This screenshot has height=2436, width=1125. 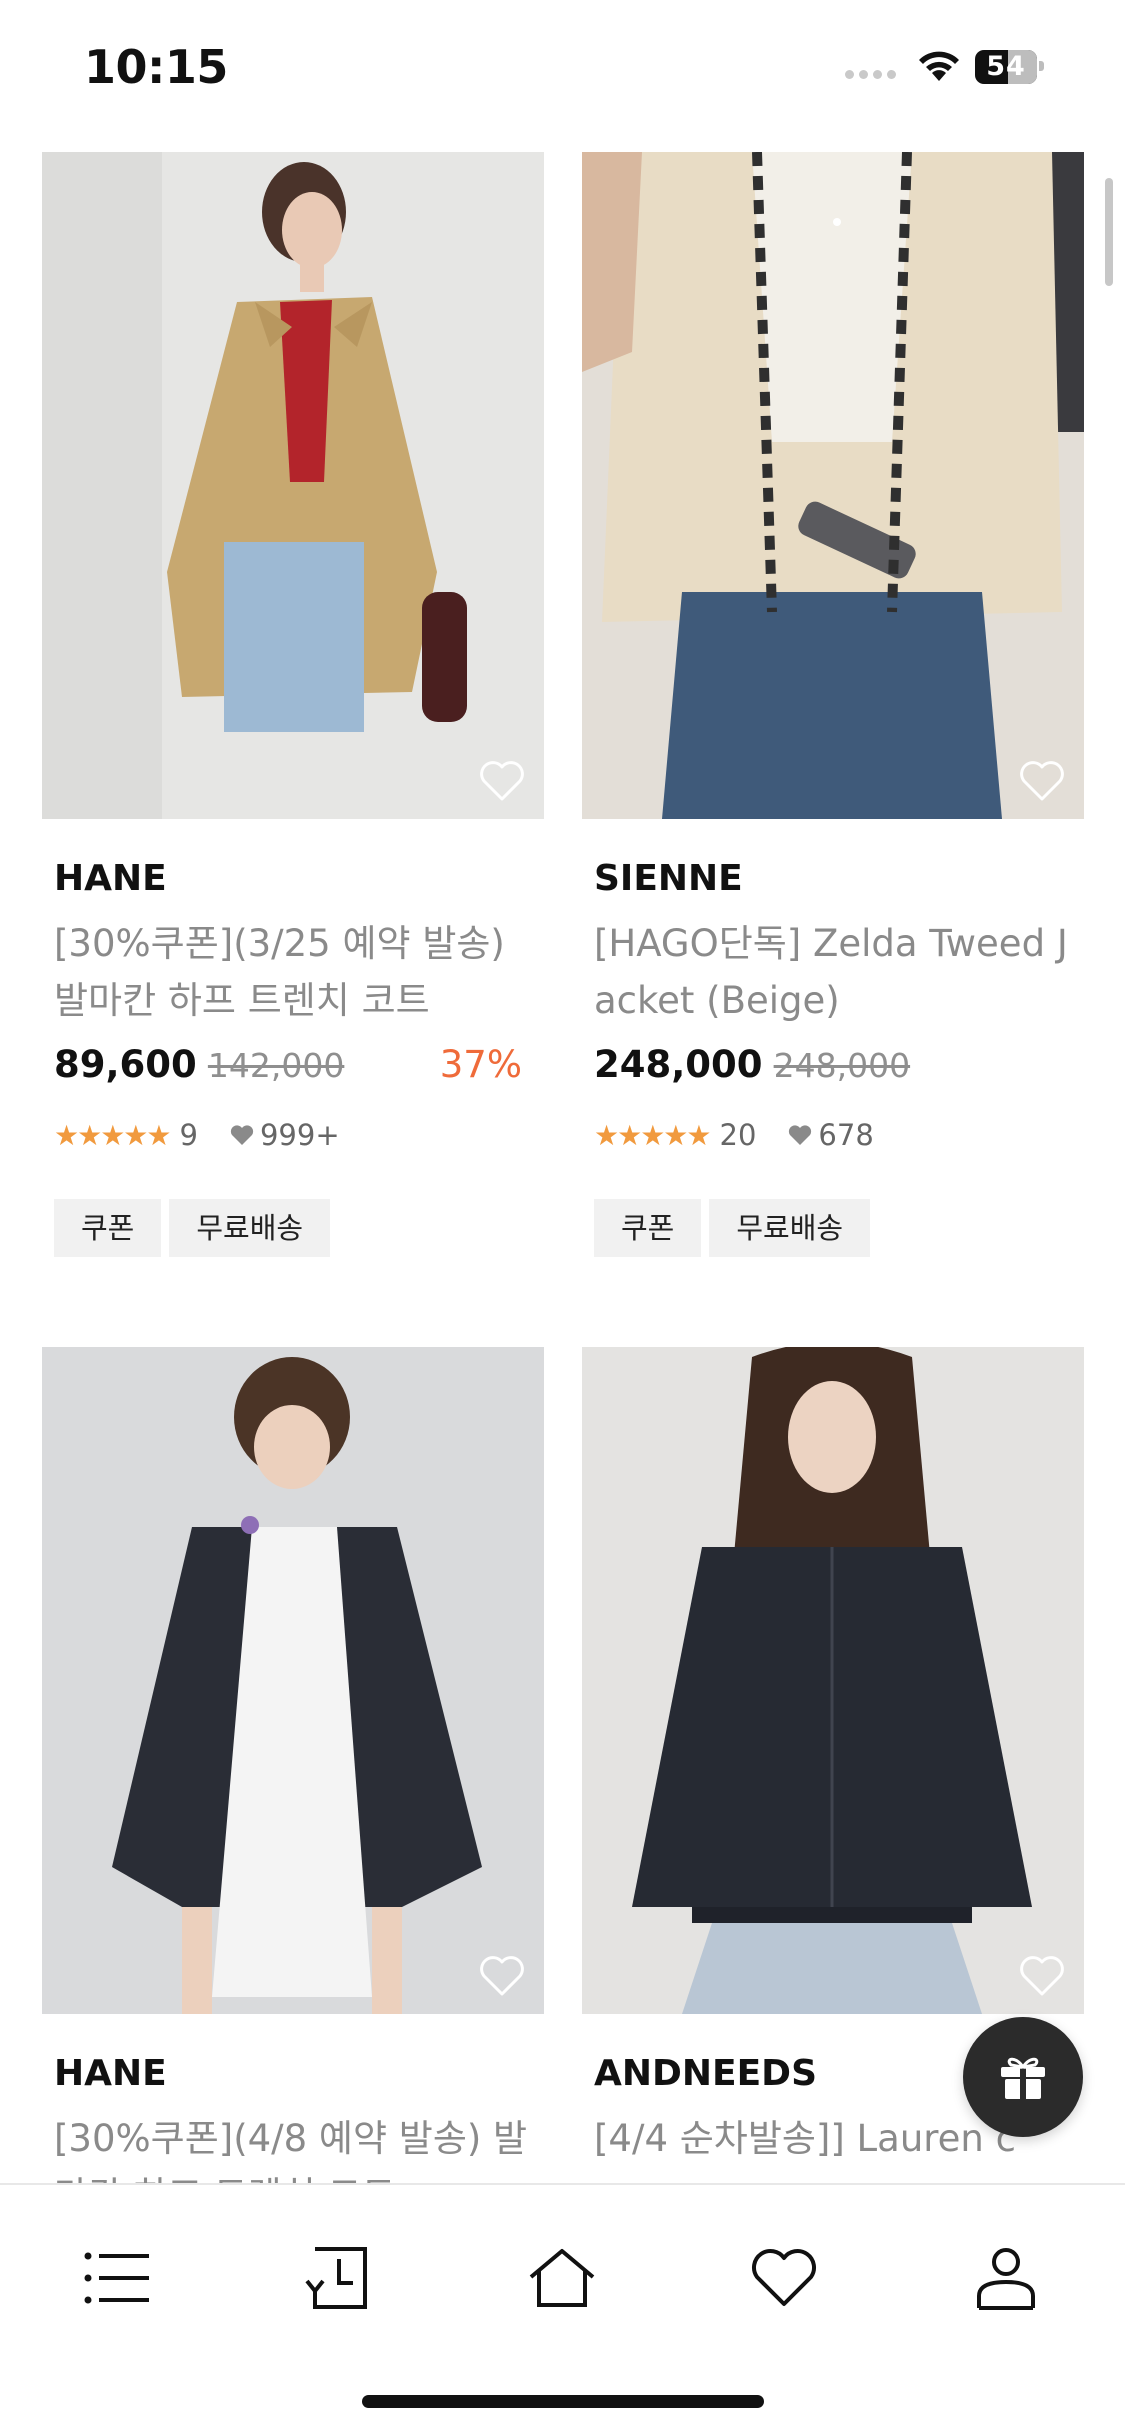 I want to click on product-price: 248,000, so click(x=678, y=1064).